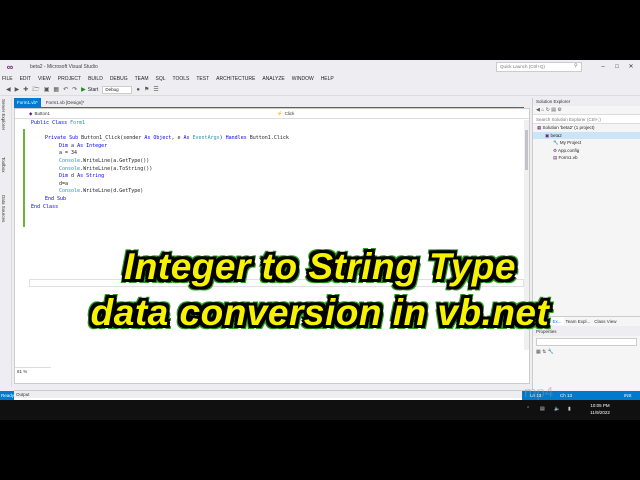 The height and width of the screenshot is (480, 640). Describe the element at coordinates (3, 208) in the screenshot. I see `data-sources-tab: Data Sources` at that location.